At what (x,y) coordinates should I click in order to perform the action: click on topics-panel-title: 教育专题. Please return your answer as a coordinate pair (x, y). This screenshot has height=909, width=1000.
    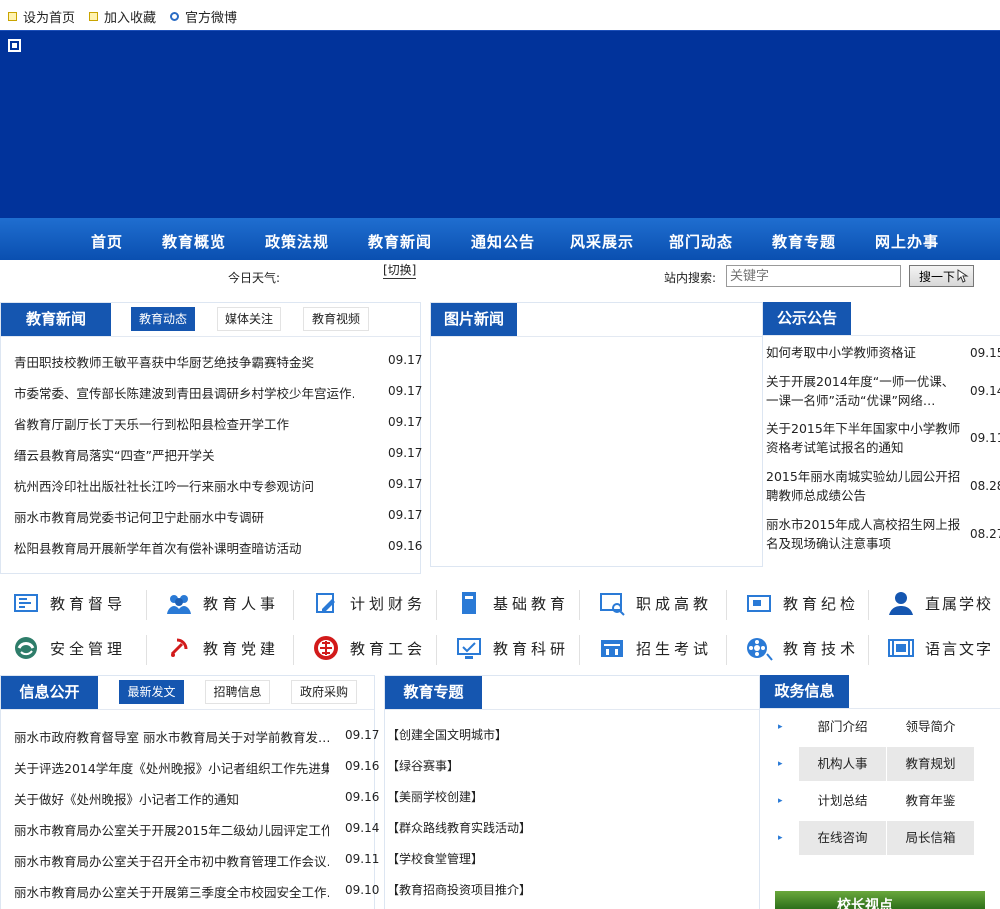
    Looking at the image, I should click on (433, 692).